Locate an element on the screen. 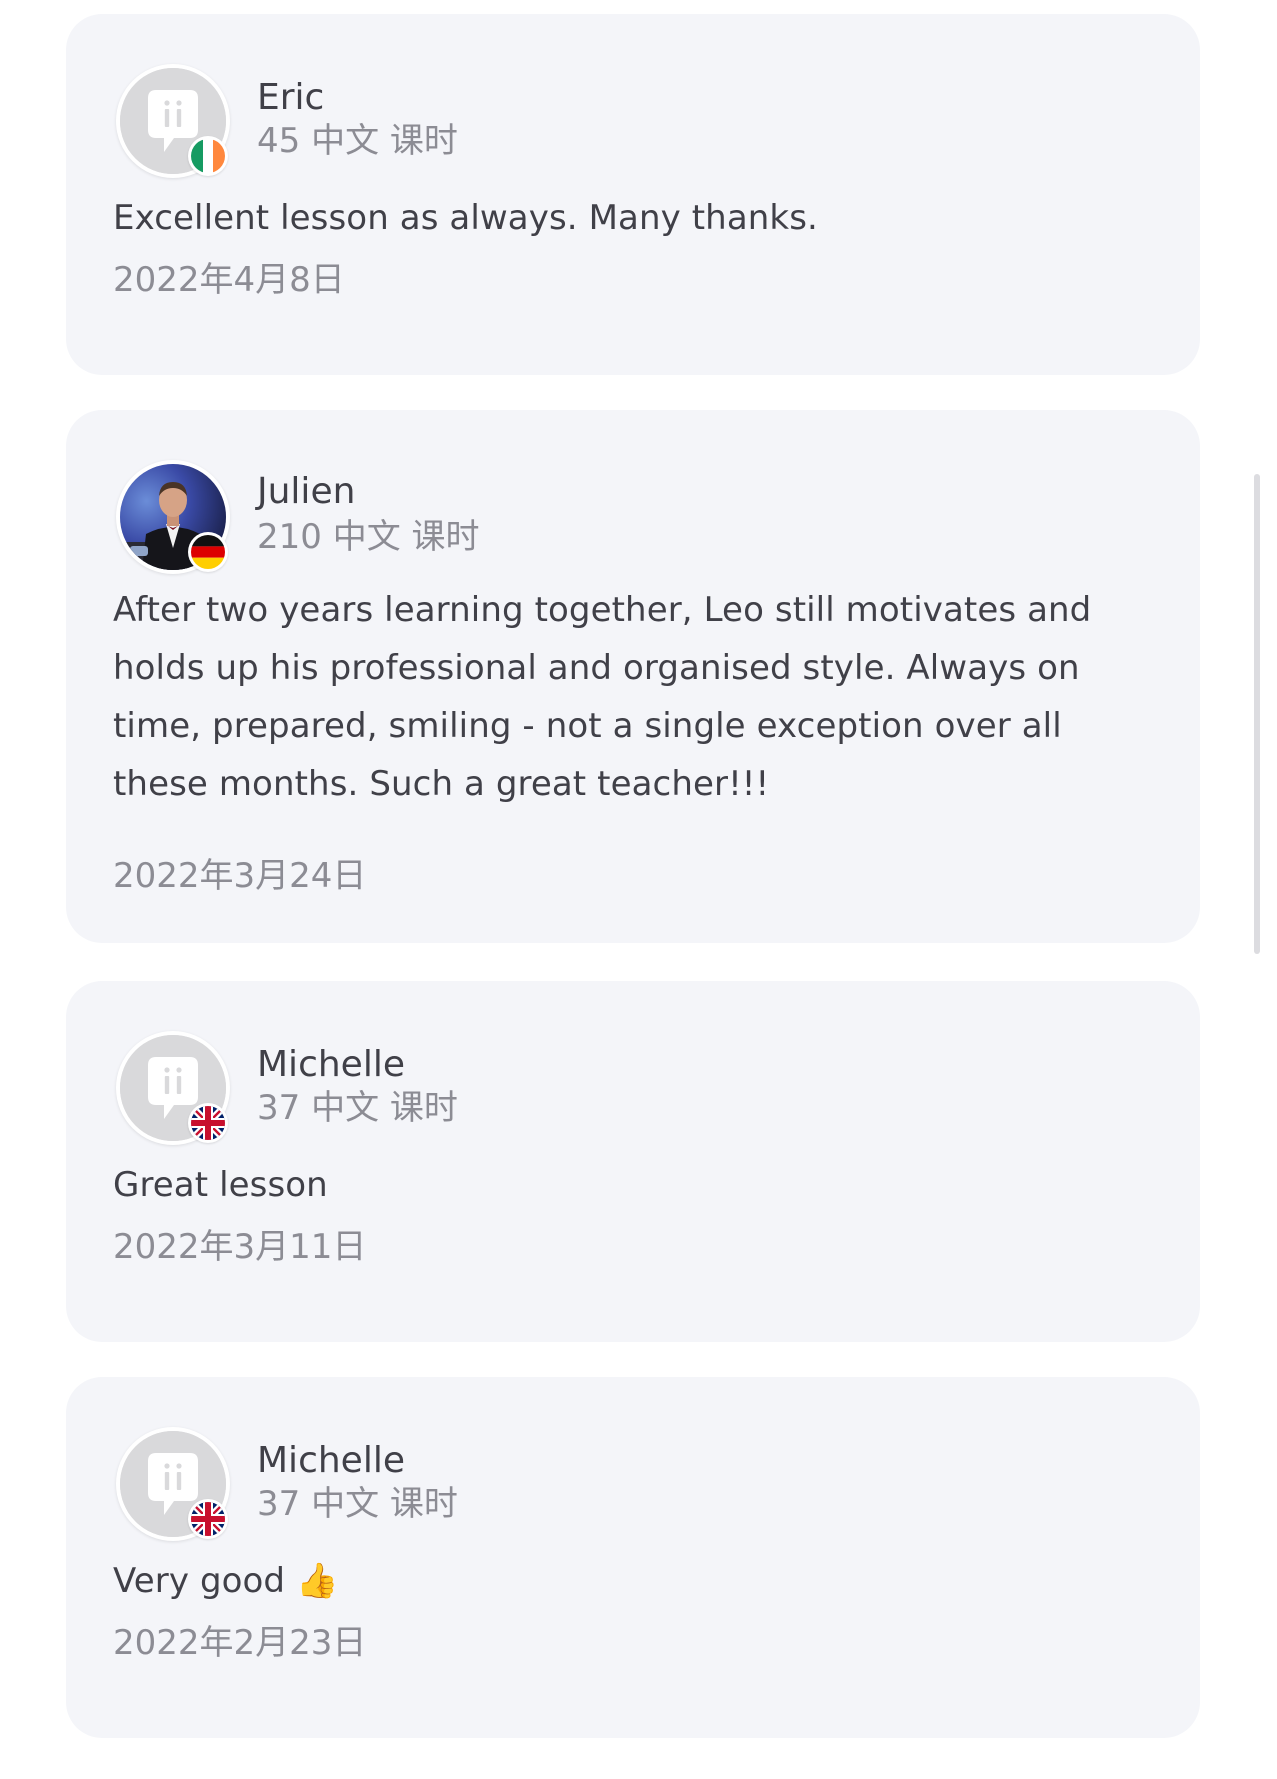 This screenshot has width=1277, height=1779. review-date: 2022年3月11日 is located at coordinates (240, 1247).